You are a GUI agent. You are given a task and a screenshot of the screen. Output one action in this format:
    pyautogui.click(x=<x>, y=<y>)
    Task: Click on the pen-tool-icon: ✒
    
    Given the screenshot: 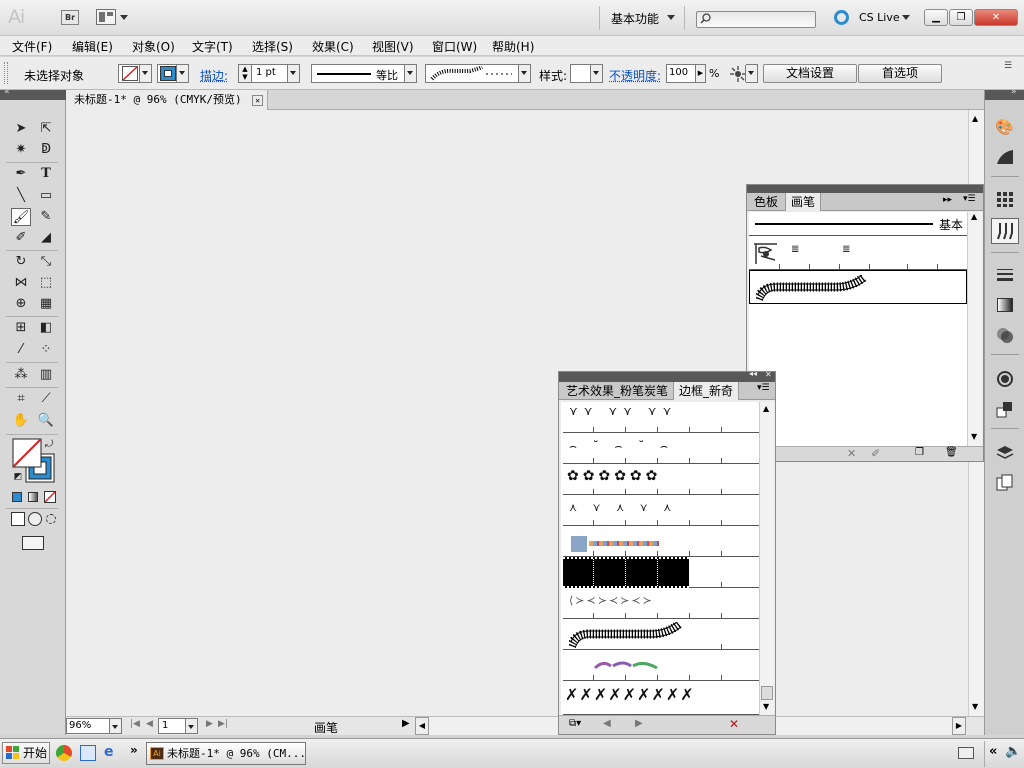 What is the action you would take?
    pyautogui.click(x=21, y=174)
    